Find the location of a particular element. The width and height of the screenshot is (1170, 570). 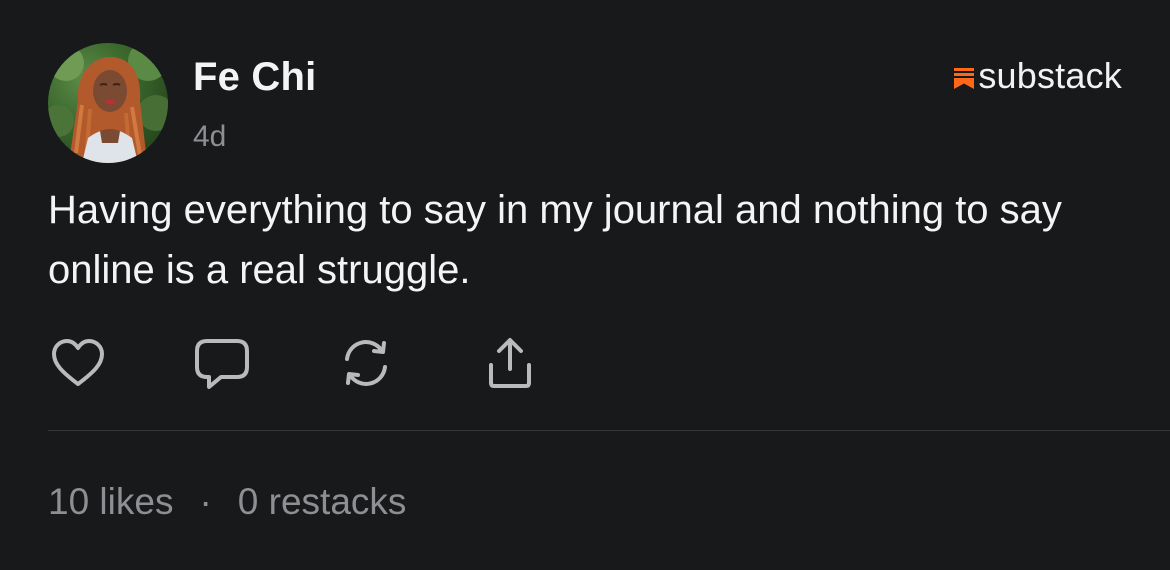

comment-button is located at coordinates (222, 363).